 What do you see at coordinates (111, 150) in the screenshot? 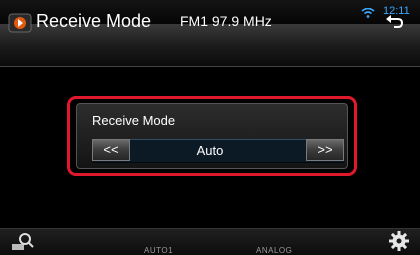
I see `prev-mode-button: <<` at bounding box center [111, 150].